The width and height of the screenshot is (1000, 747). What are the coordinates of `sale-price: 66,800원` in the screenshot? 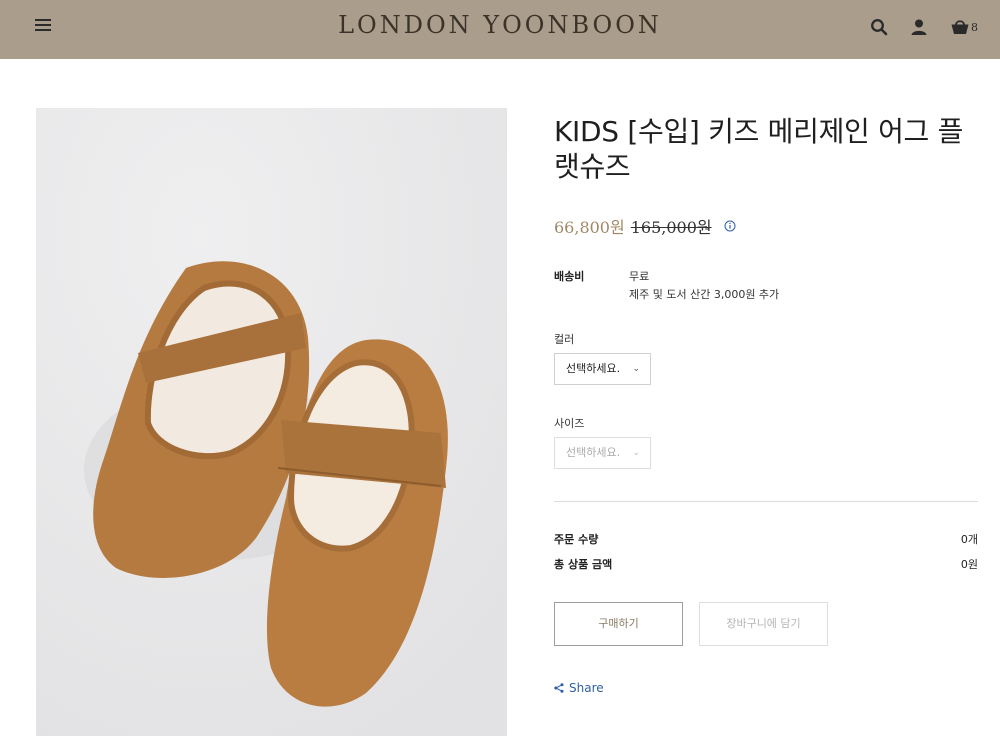 It's located at (589, 227).